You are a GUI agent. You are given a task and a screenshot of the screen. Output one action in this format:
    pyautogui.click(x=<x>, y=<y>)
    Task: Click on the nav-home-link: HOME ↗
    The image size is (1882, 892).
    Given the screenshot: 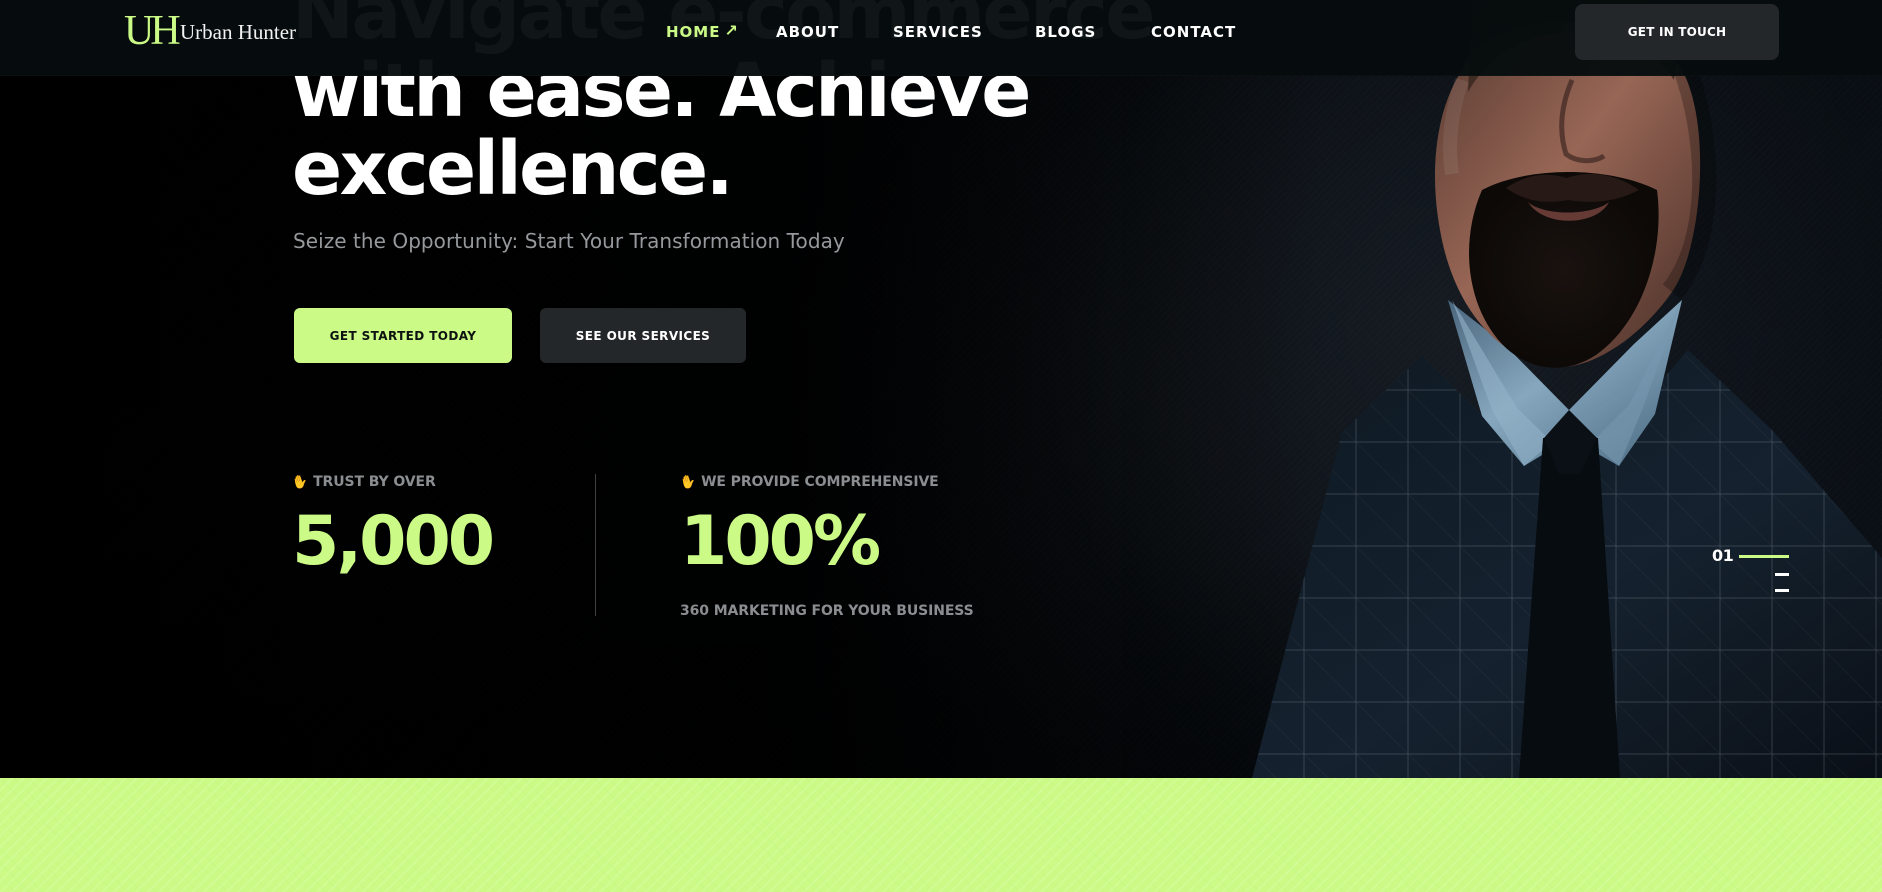 What is the action you would take?
    pyautogui.click(x=721, y=31)
    